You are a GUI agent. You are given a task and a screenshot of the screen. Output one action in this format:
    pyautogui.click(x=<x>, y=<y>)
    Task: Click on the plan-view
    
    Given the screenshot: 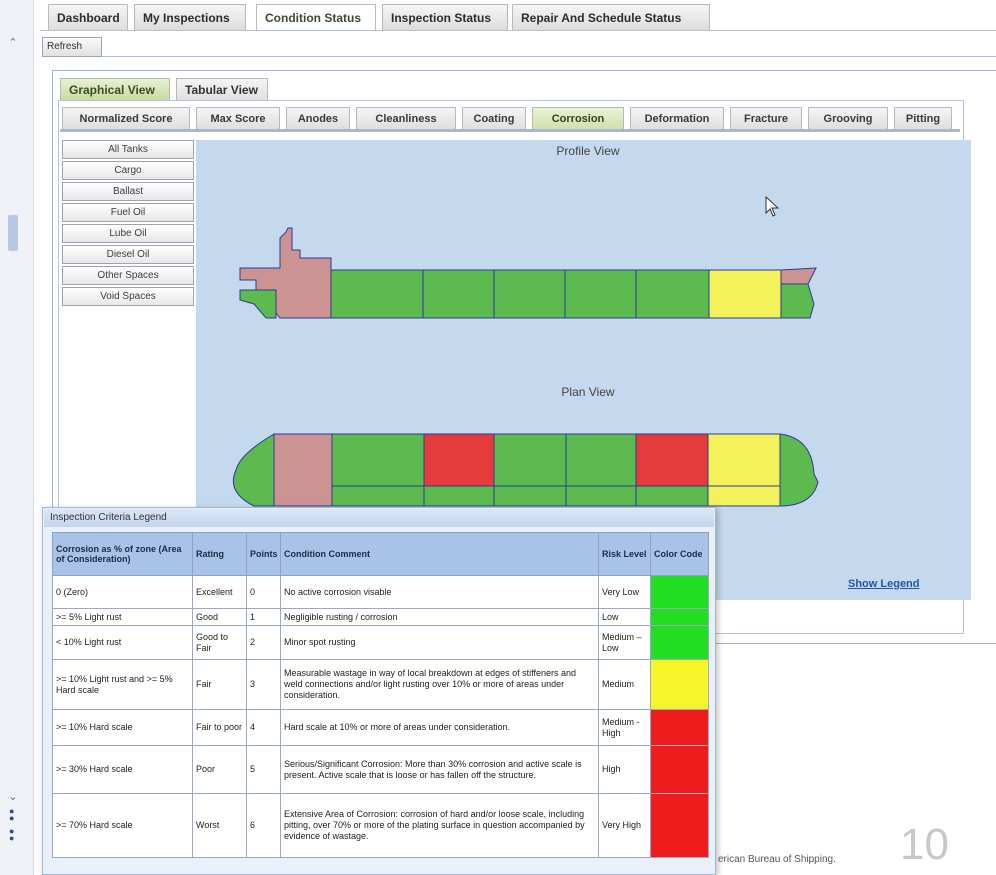 What is the action you would take?
    pyautogui.click(x=525, y=470)
    